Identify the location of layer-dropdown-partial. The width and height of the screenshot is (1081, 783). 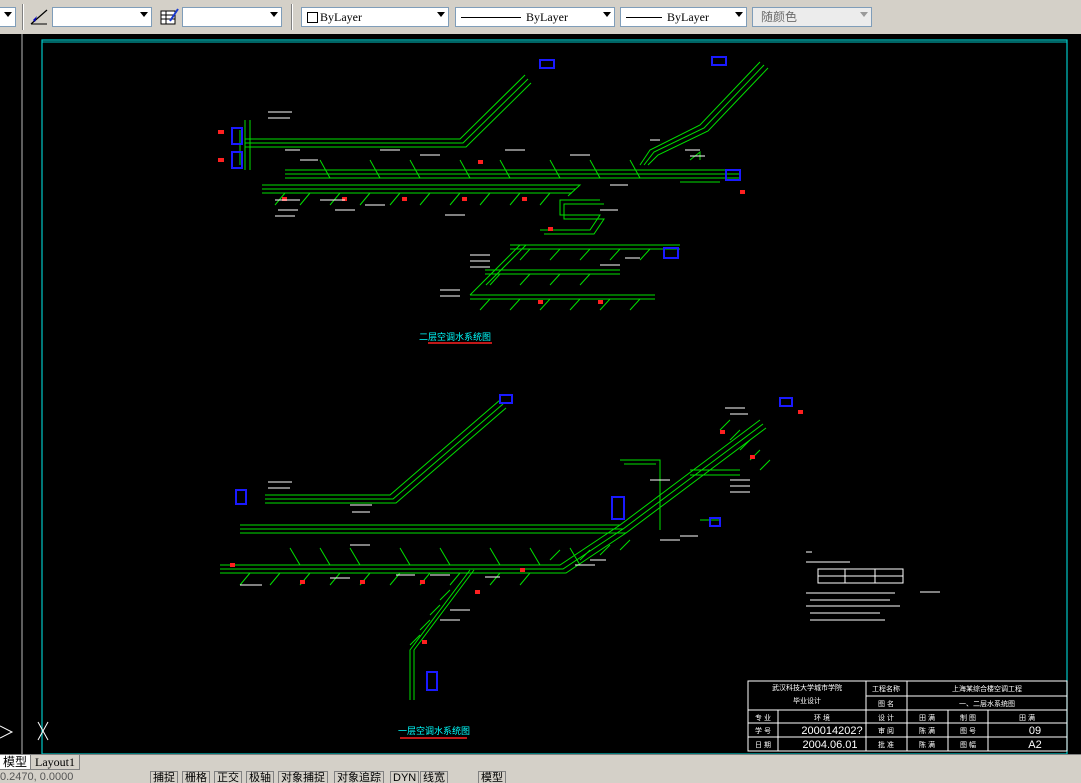
(8, 17).